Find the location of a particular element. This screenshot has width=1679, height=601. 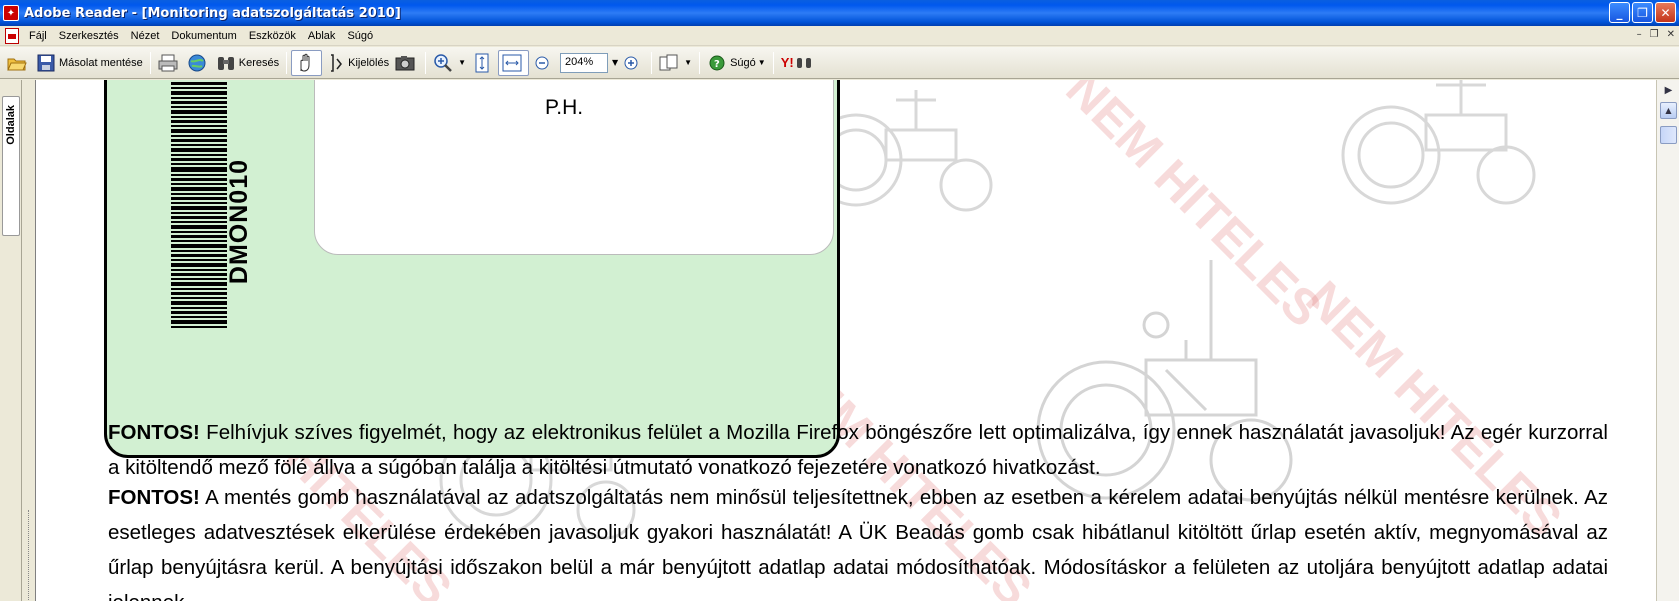

page-layout-button: ▼ is located at coordinates (675, 63).